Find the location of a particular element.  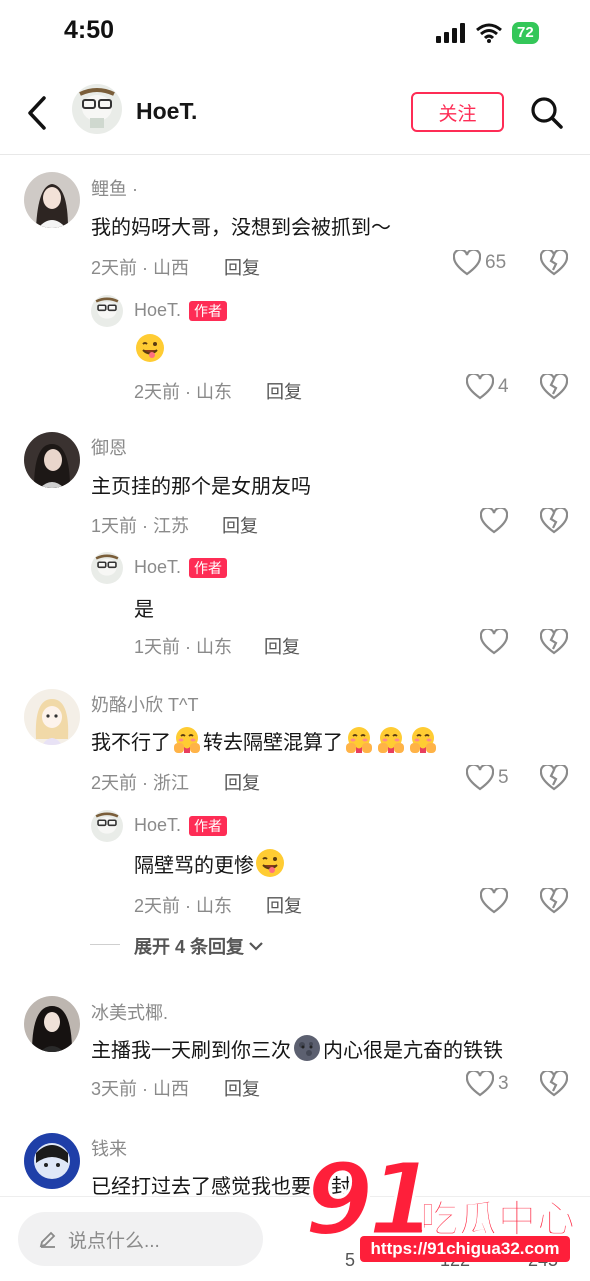

header-avatar is located at coordinates (97, 109).